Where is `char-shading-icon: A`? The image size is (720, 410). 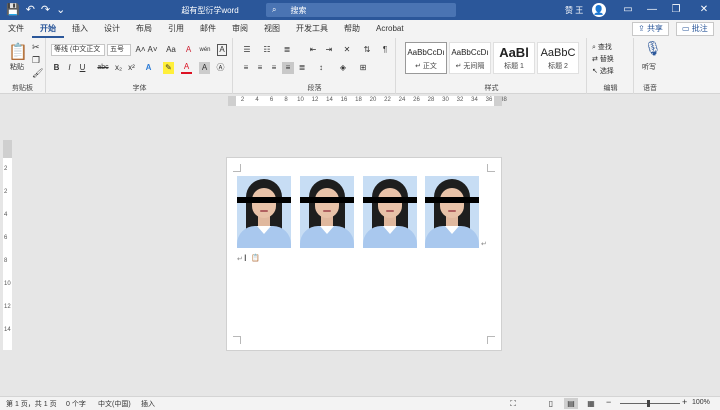 char-shading-icon: A is located at coordinates (204, 68).